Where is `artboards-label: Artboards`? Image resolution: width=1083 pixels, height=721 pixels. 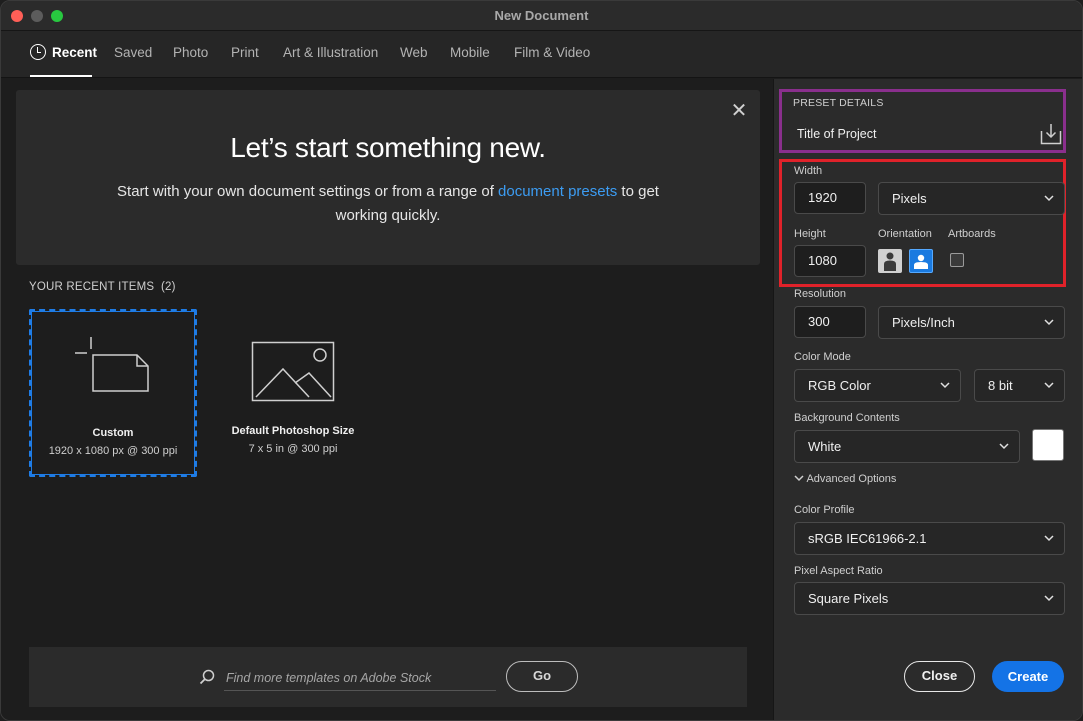 artboards-label: Artboards is located at coordinates (972, 234).